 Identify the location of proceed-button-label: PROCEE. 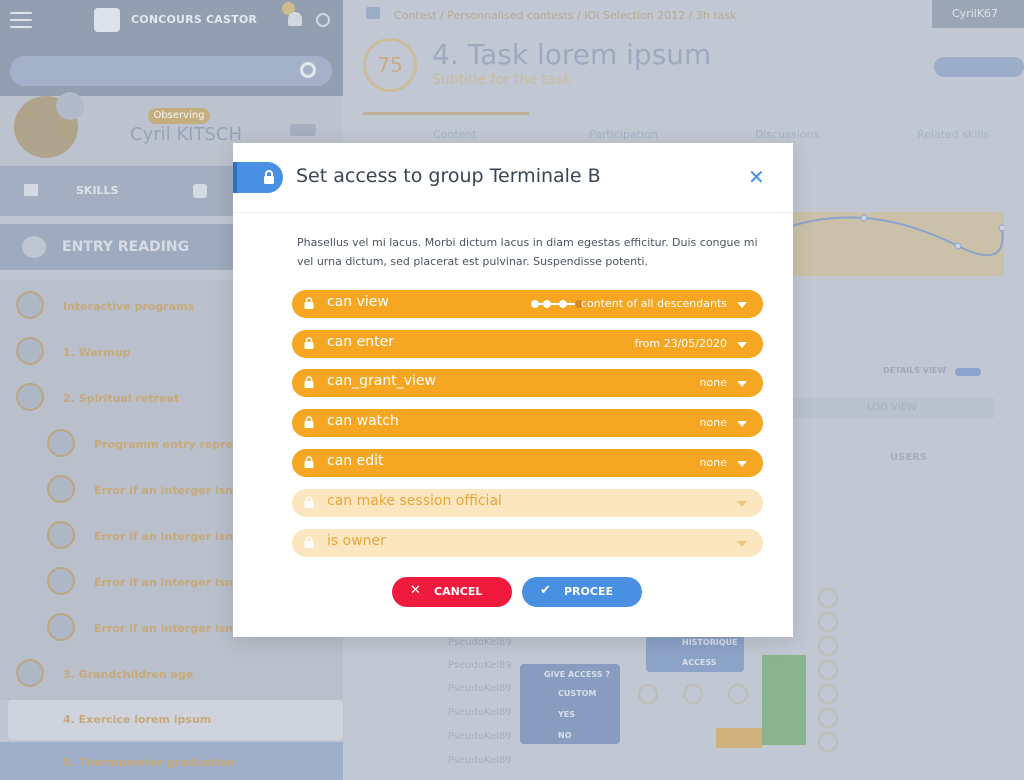
(588, 591).